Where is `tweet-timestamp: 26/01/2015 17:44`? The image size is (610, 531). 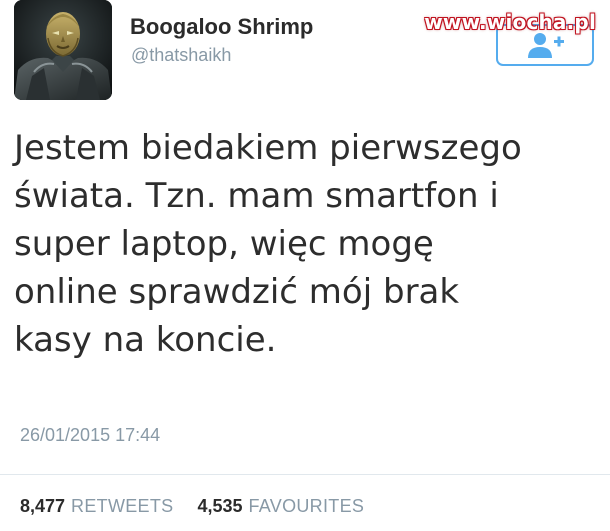 tweet-timestamp: 26/01/2015 17:44 is located at coordinates (90, 435).